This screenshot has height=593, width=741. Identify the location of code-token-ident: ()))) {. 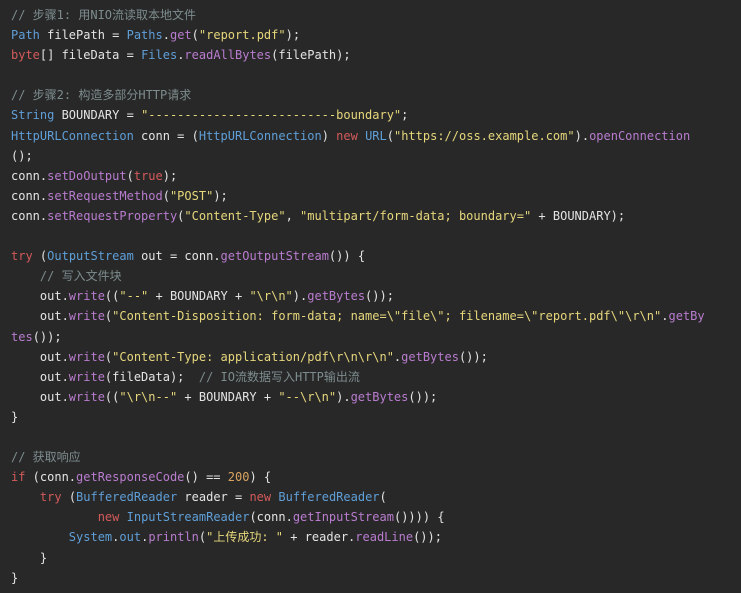
(419, 517).